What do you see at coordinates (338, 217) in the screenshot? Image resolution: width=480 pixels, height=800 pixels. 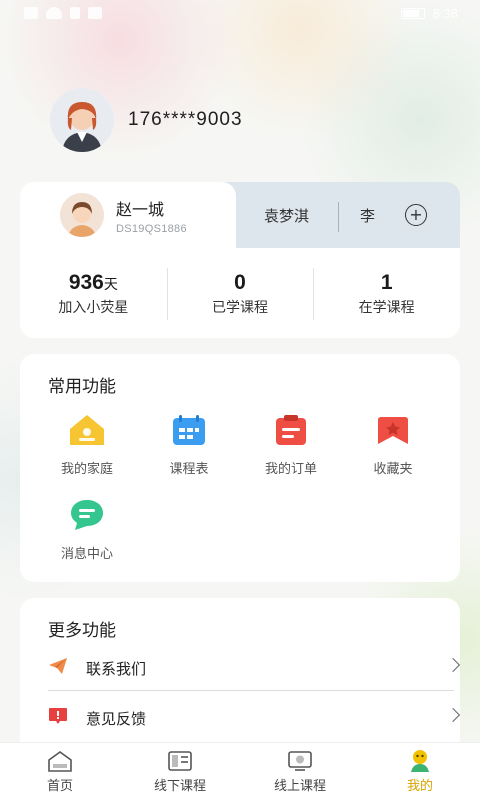 I see `tab-divider` at bounding box center [338, 217].